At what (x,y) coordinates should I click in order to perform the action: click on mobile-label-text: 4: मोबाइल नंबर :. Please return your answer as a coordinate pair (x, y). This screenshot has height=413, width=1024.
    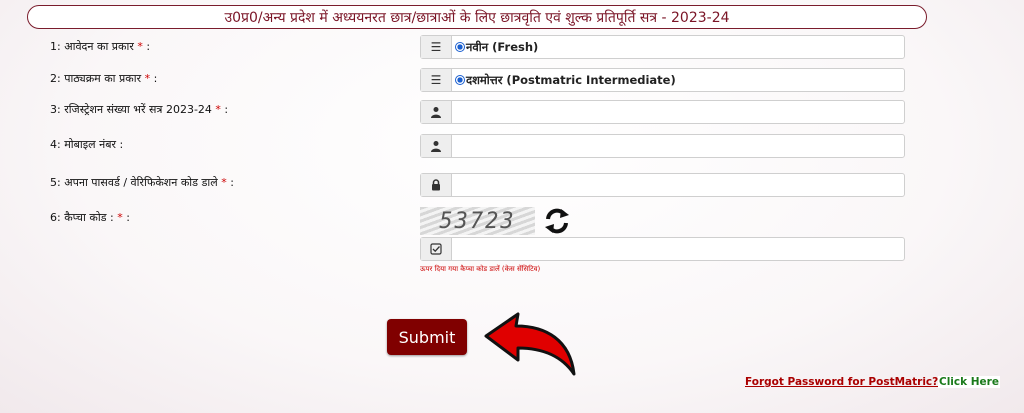
    Looking at the image, I should click on (87, 144).